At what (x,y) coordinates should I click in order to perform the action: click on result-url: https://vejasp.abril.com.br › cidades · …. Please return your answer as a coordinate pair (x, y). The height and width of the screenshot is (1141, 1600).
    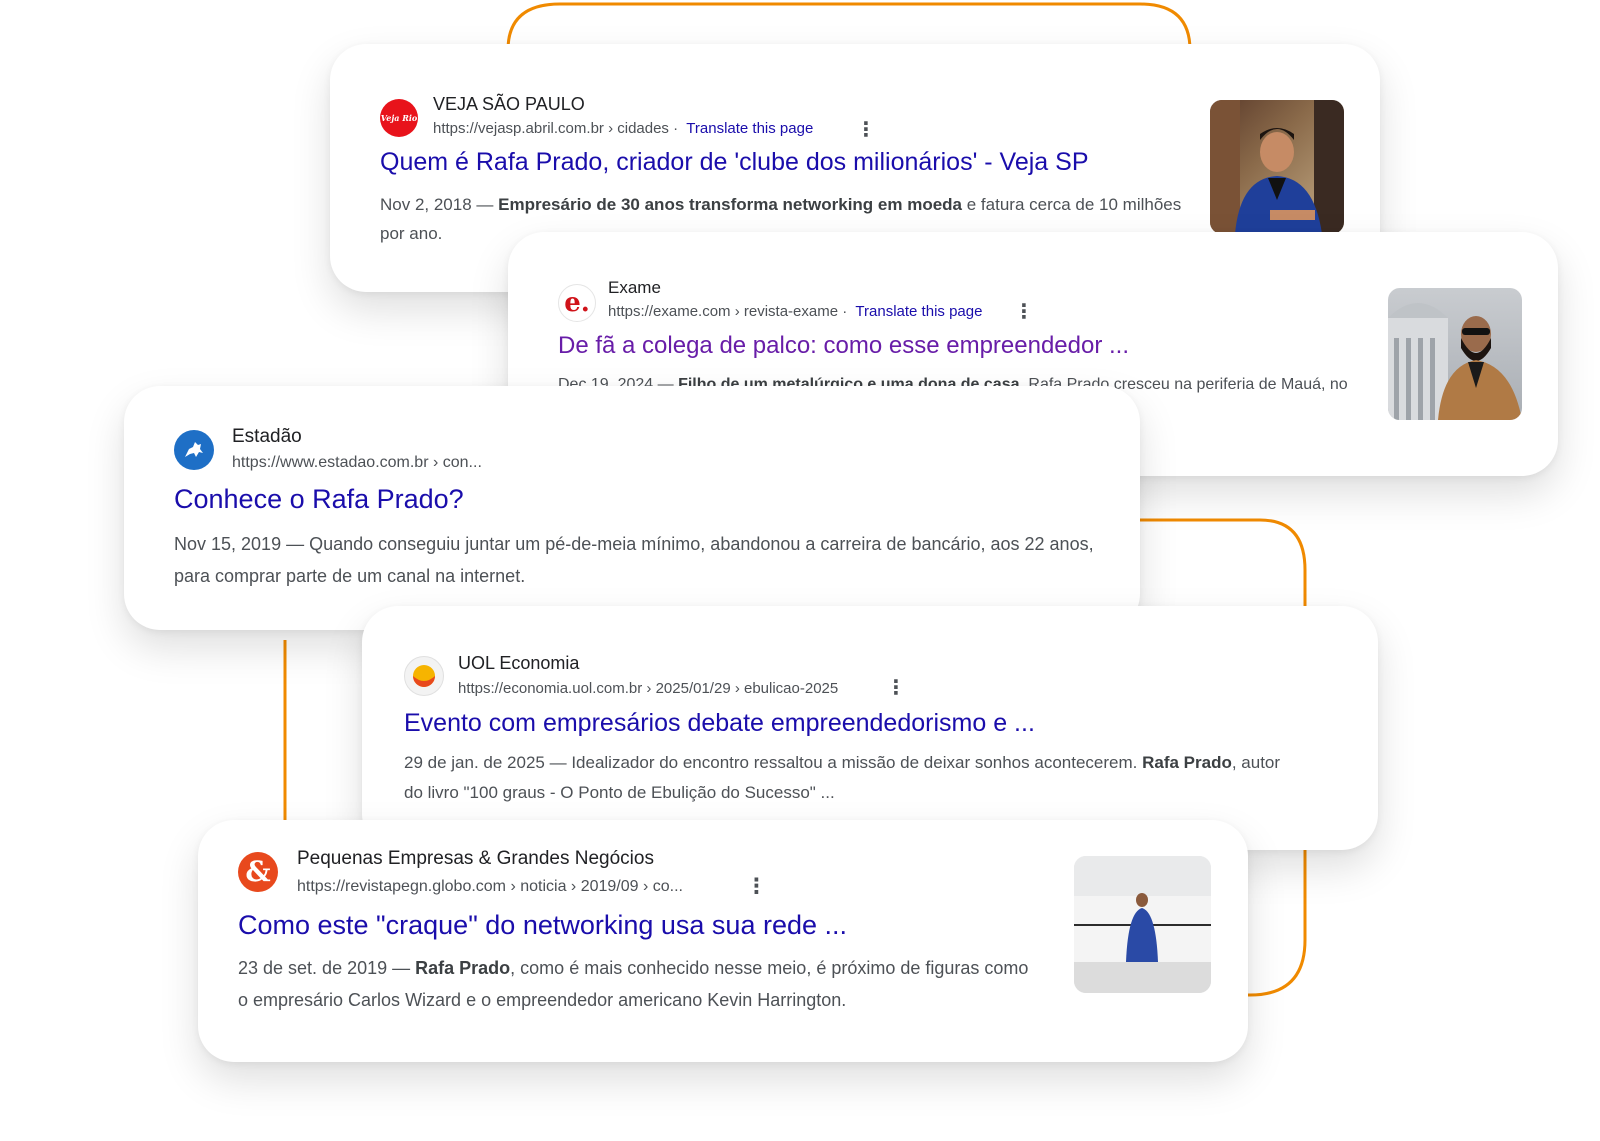
    Looking at the image, I should click on (623, 128).